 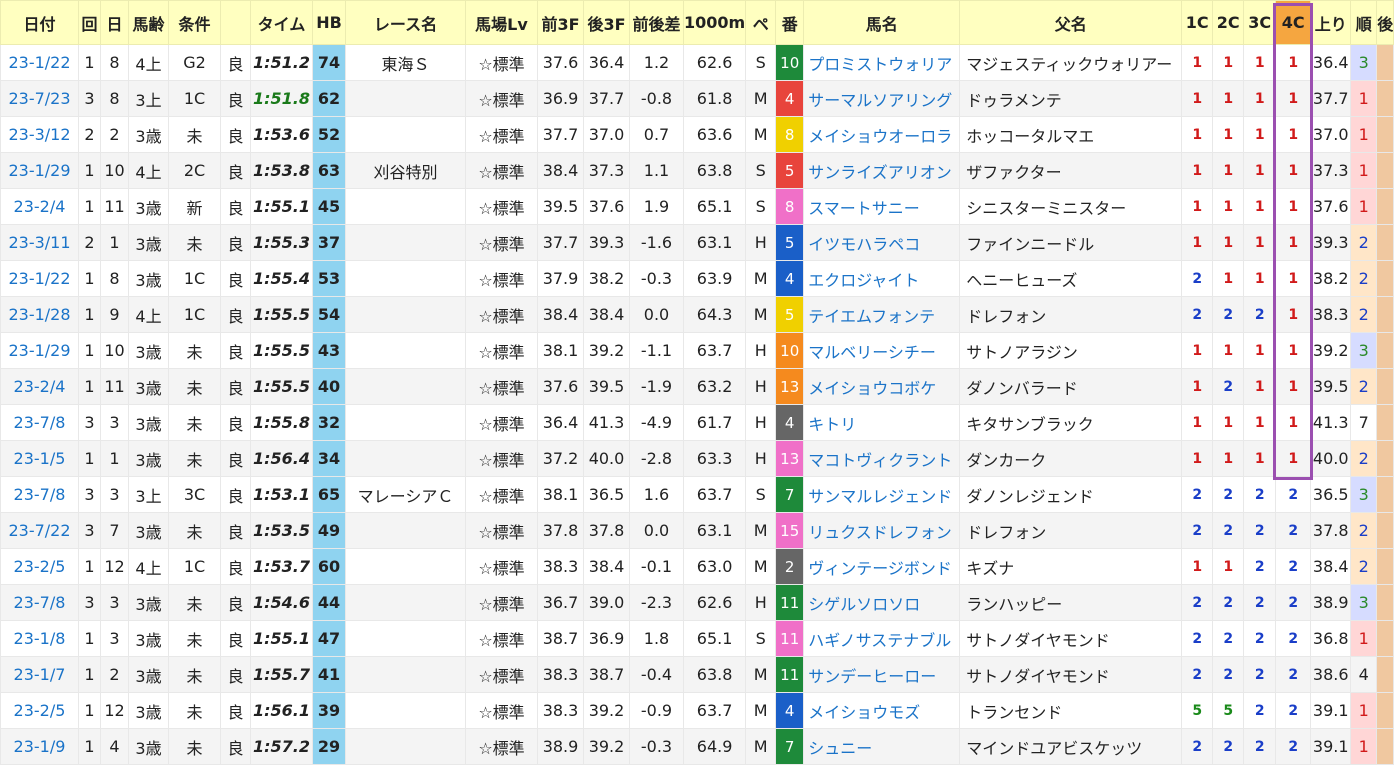 I want to click on horse-name-link: メイショウコボケ, so click(x=882, y=386).